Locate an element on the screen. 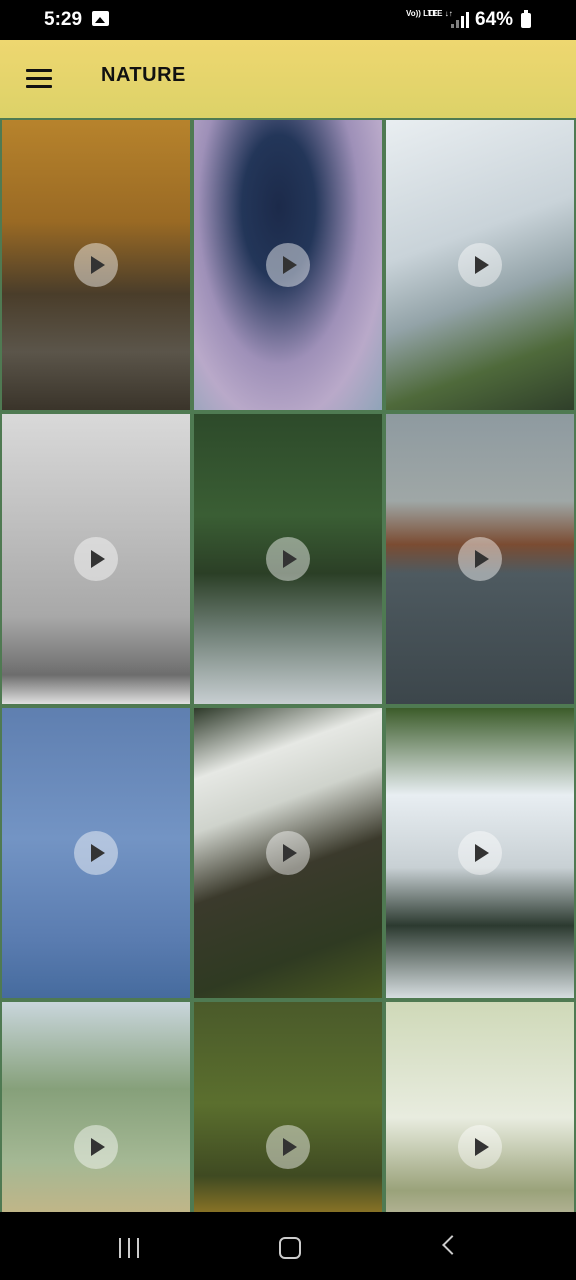  system-navigation-bar is located at coordinates (288, 1246).